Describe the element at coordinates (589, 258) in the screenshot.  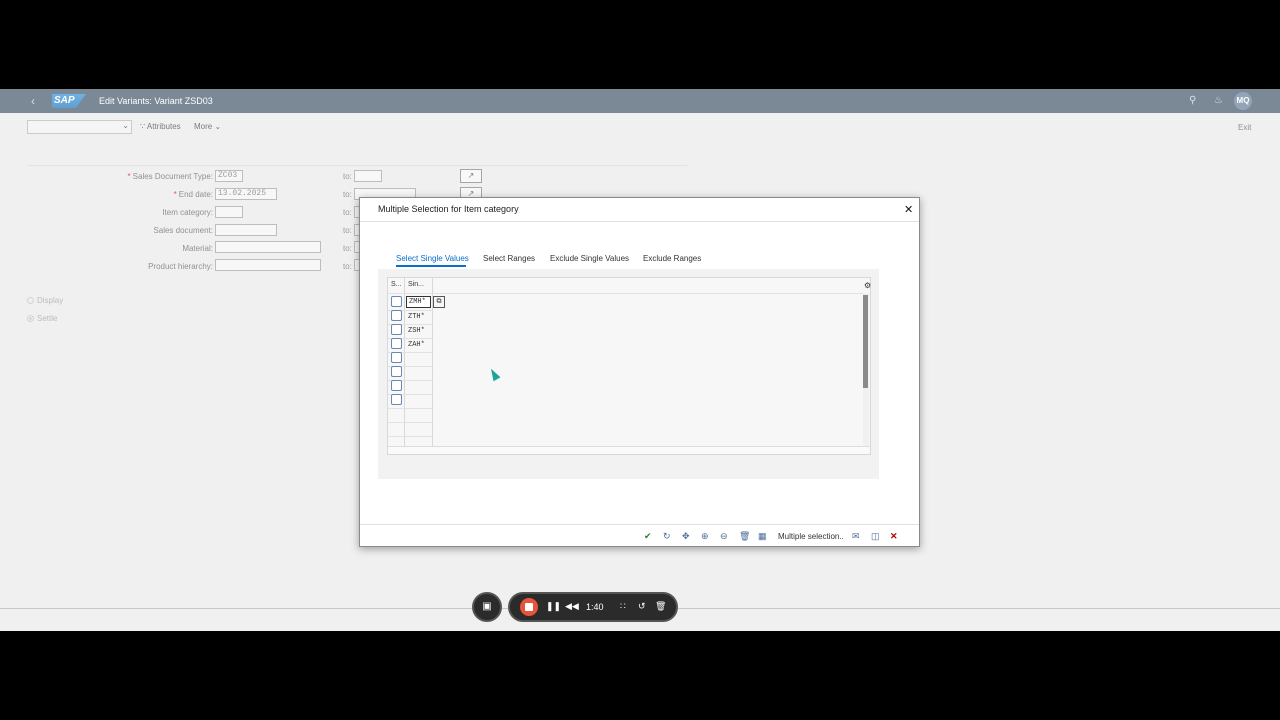
I see `tab-exclude-single-values: Exclude Single Values` at that location.